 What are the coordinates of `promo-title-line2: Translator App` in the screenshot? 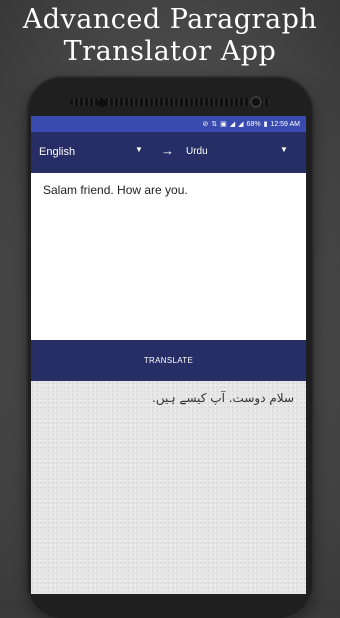 It's located at (170, 51).